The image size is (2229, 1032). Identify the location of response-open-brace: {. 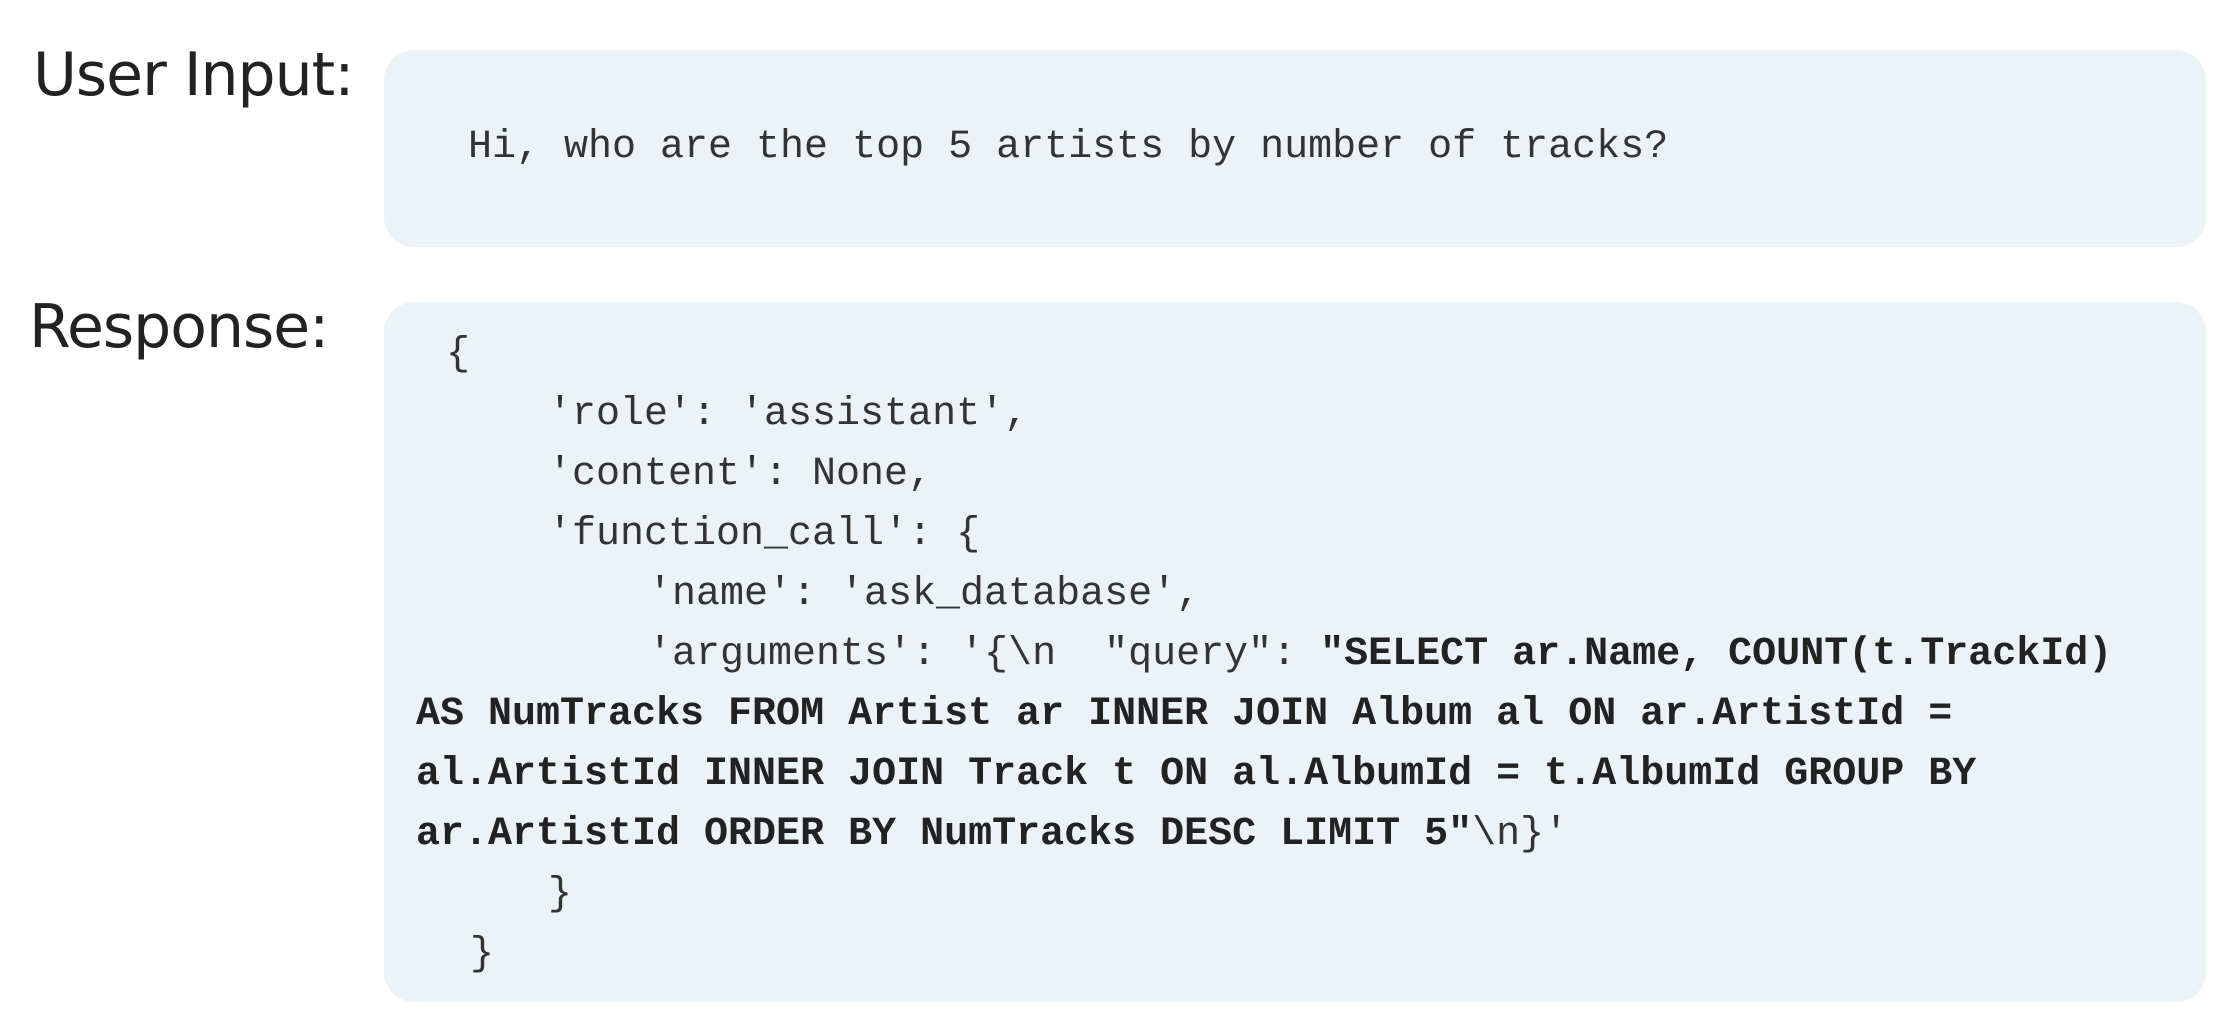
(458, 354).